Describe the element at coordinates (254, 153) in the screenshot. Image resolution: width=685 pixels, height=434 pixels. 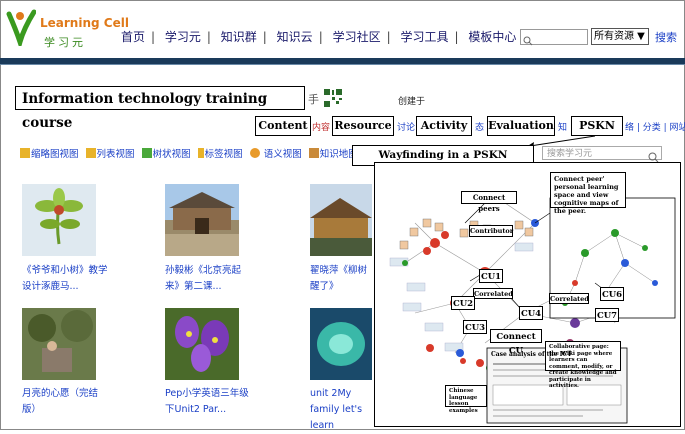
I see `semantic-icon` at that location.